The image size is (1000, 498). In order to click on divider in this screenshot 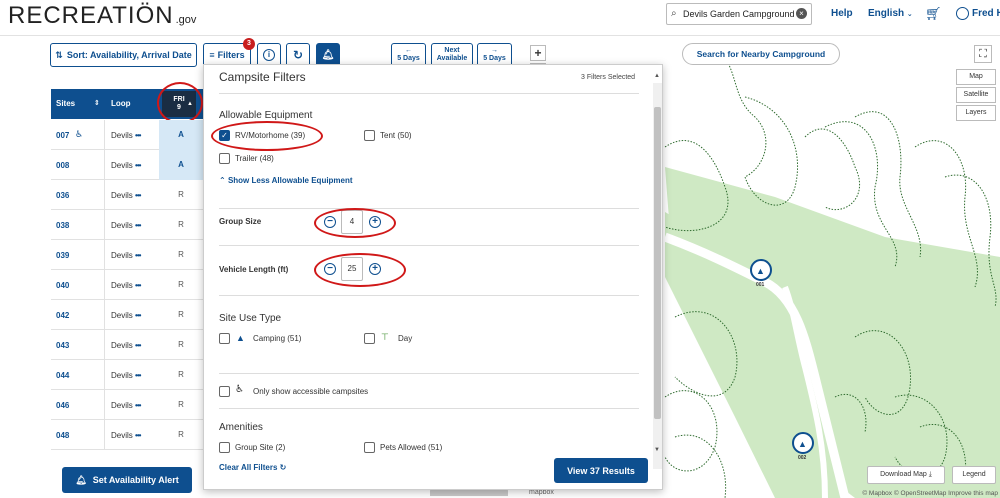, I will do `click(429, 245)`.